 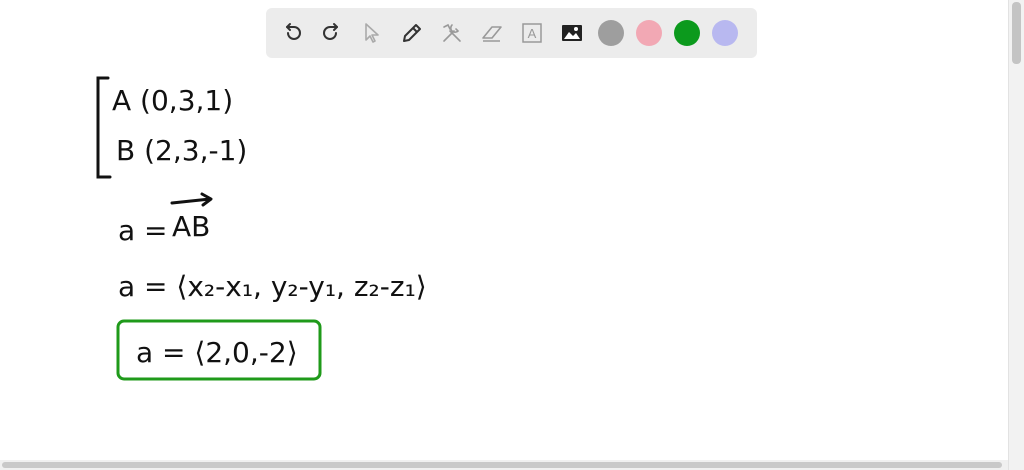 I want to click on pen-icon, so click(x=412, y=33).